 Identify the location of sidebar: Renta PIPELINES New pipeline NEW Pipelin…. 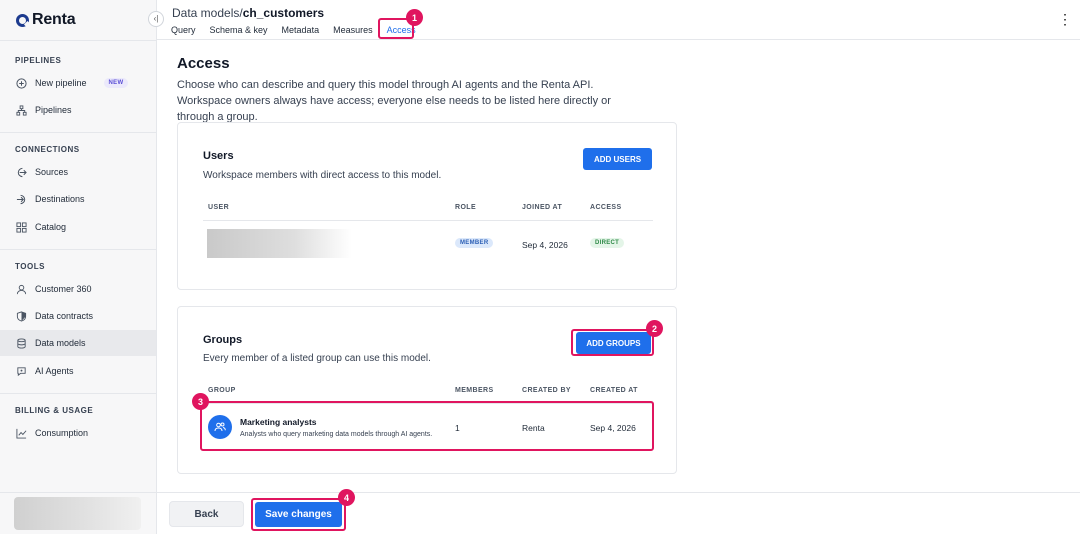
(78, 267).